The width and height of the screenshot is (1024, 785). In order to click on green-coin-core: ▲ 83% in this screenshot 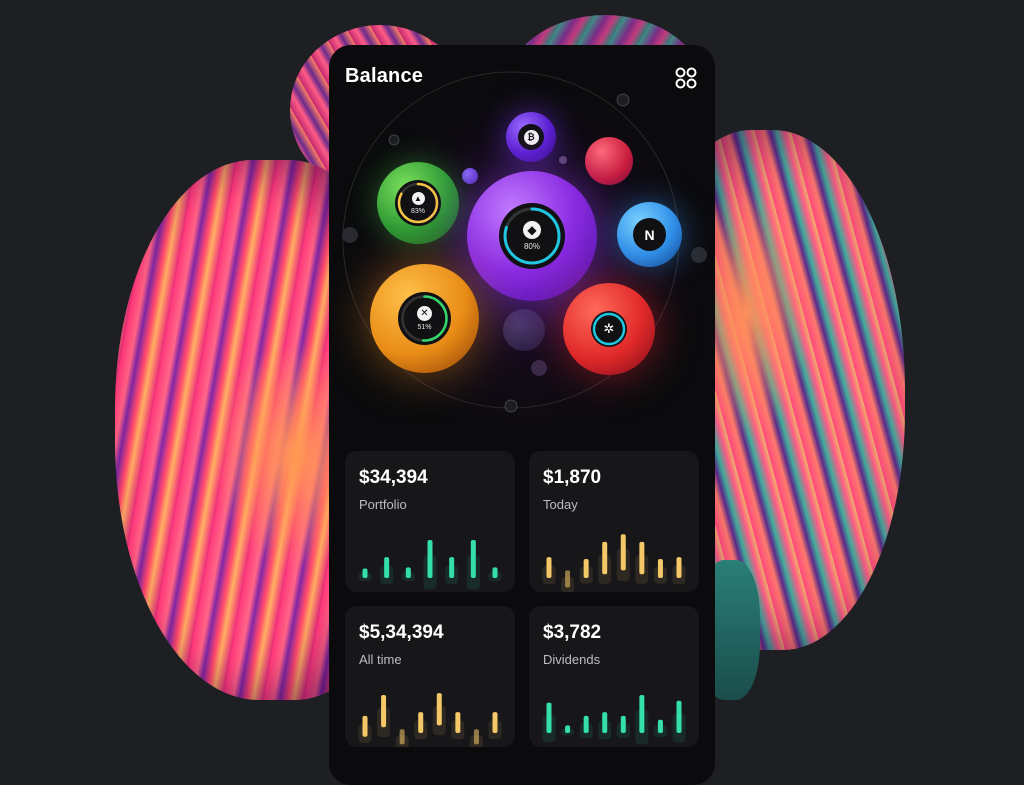, I will do `click(418, 203)`.